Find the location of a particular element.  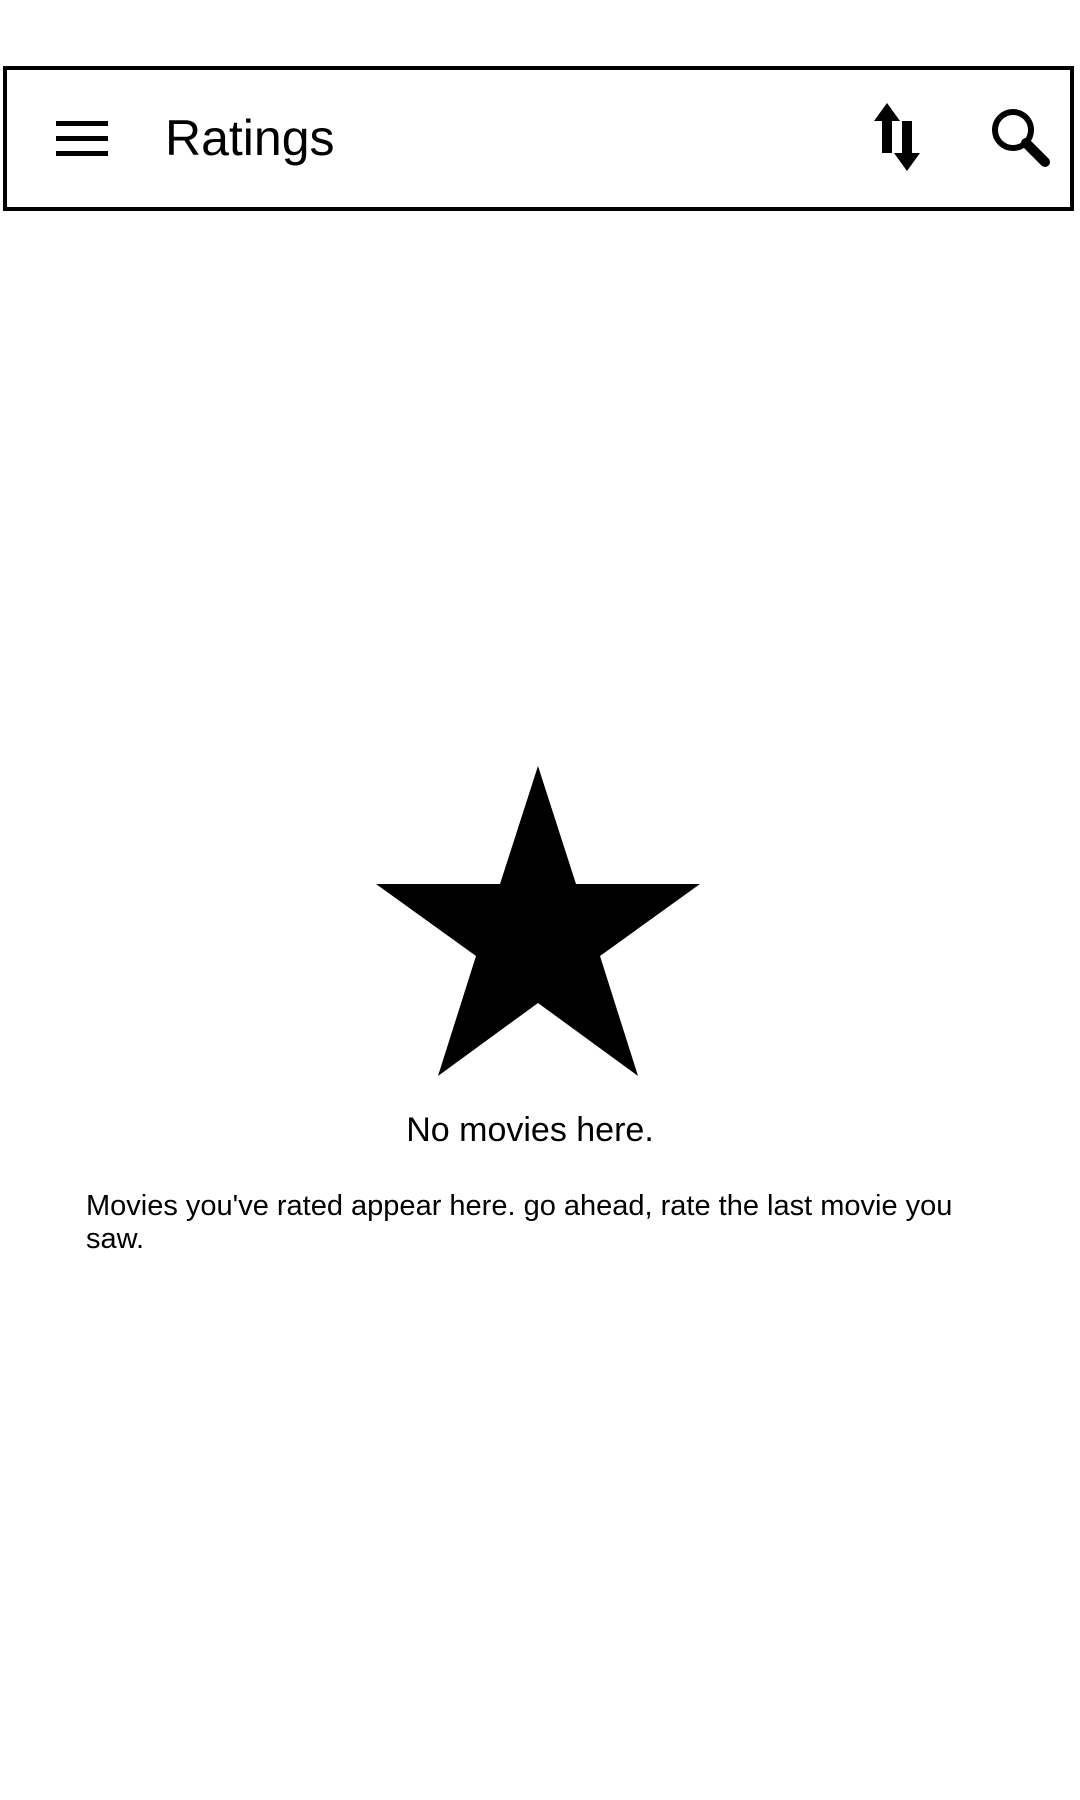

app-toolbar: Ratings is located at coordinates (538, 138).